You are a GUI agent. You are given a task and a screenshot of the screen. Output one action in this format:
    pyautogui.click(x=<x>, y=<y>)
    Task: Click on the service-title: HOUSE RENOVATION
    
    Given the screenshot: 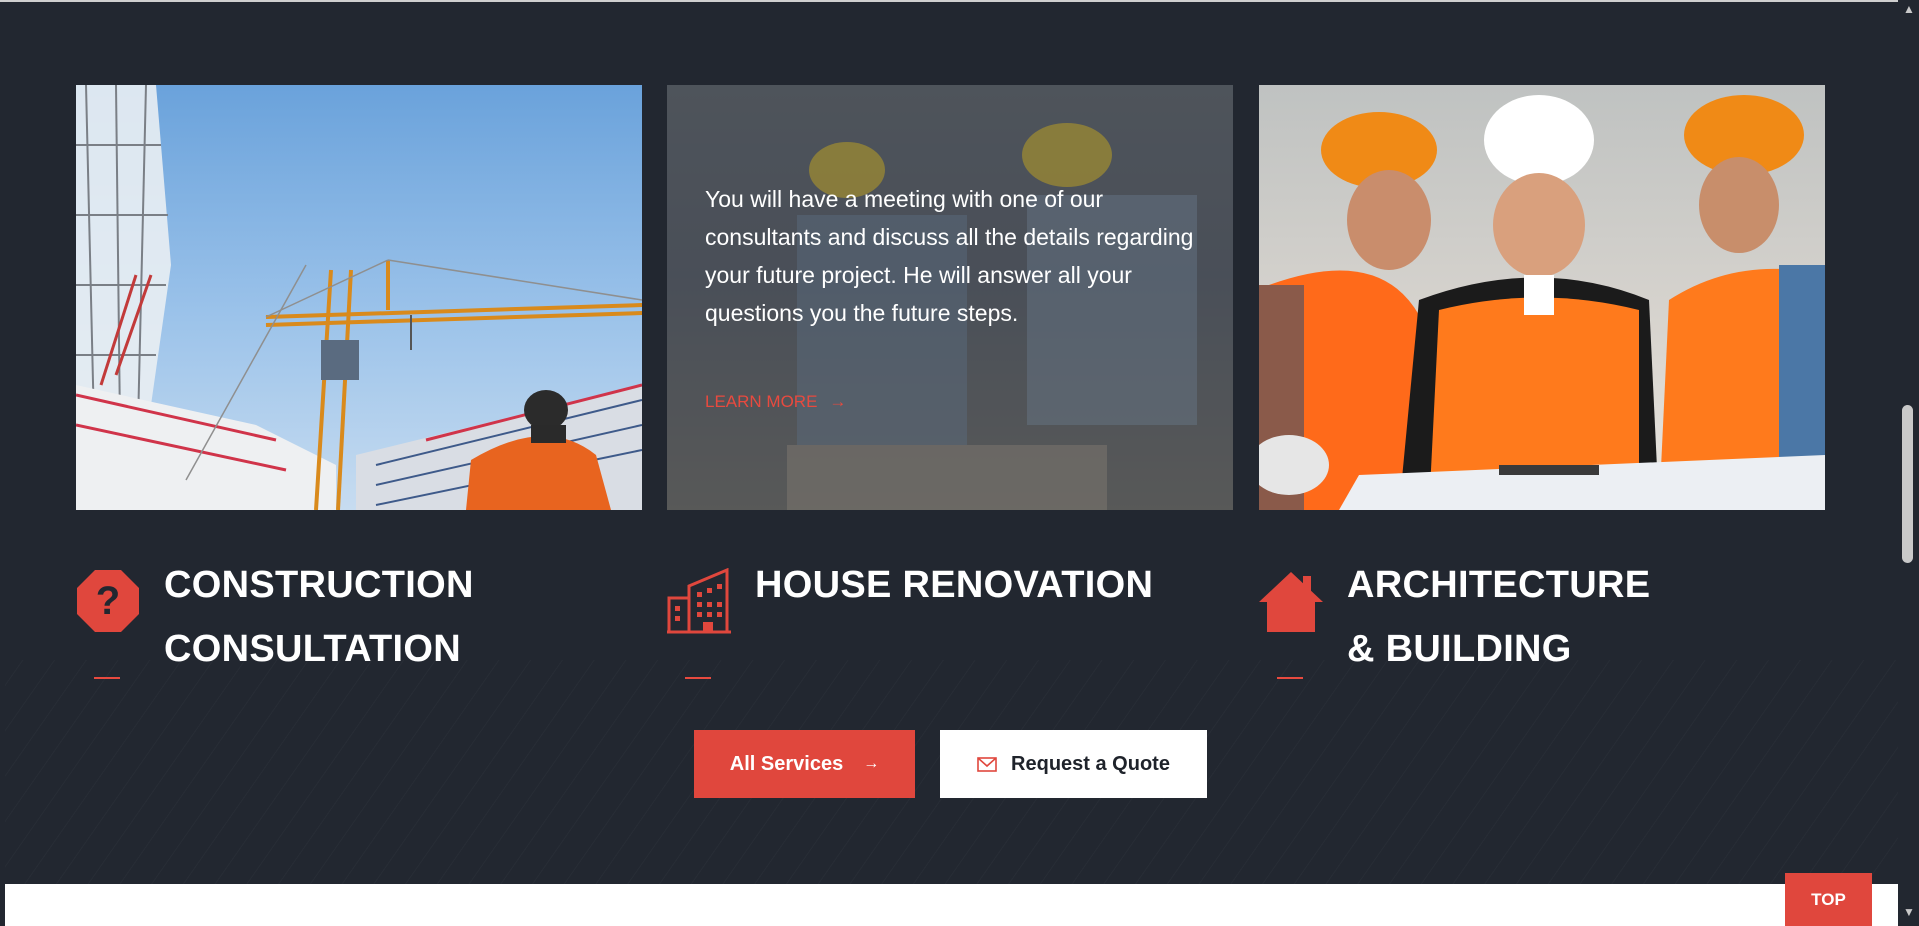 What is the action you would take?
    pyautogui.click(x=954, y=585)
    